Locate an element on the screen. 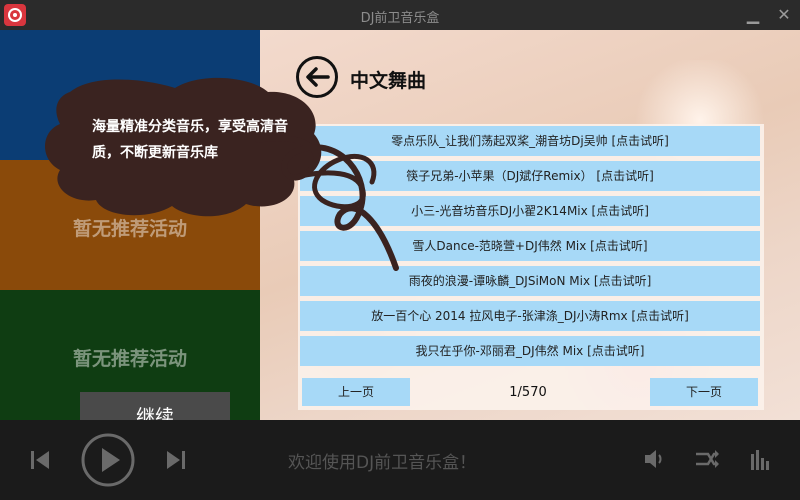  volume-icon is located at coordinates (654, 461).